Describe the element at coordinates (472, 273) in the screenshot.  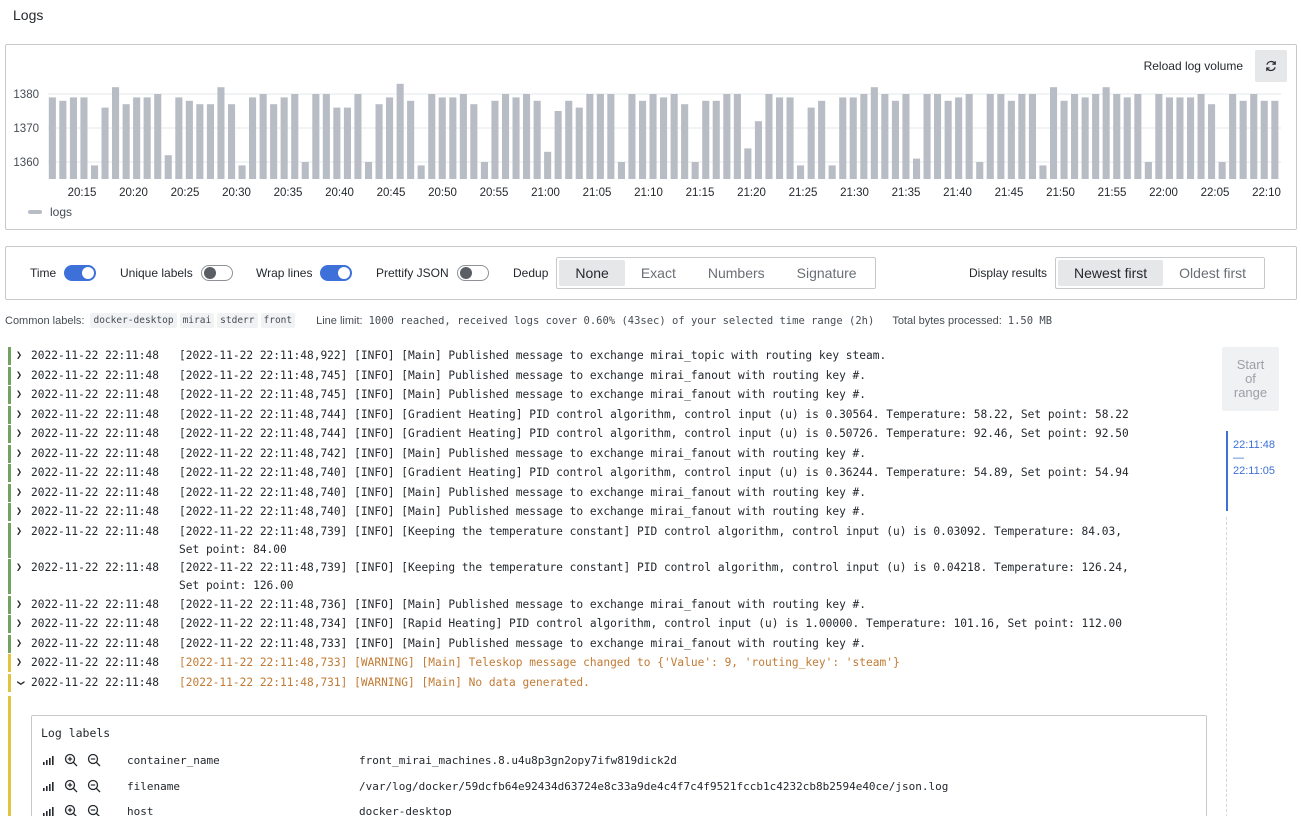
I see `prettify-json-toggle` at that location.